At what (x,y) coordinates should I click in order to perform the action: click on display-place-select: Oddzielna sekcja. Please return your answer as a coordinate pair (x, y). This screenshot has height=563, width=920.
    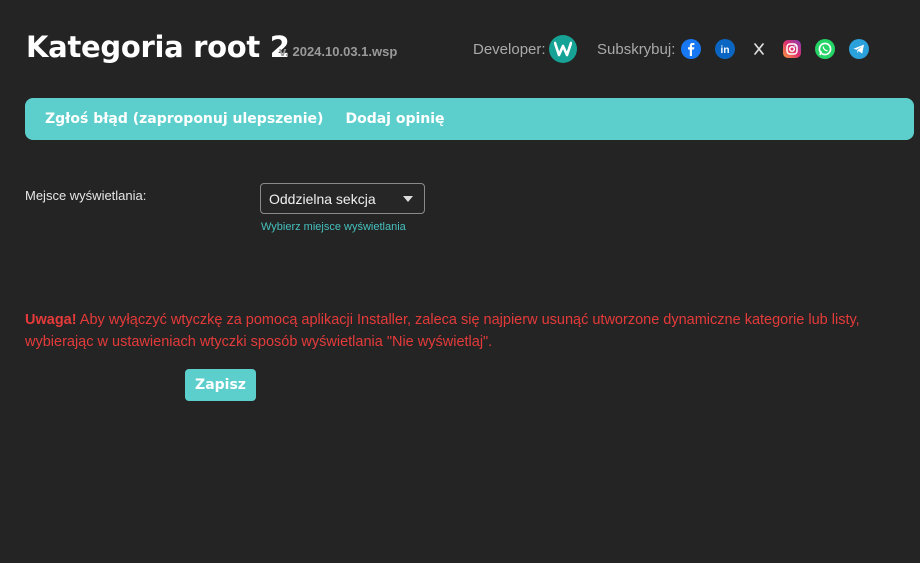
    Looking at the image, I should click on (342, 198).